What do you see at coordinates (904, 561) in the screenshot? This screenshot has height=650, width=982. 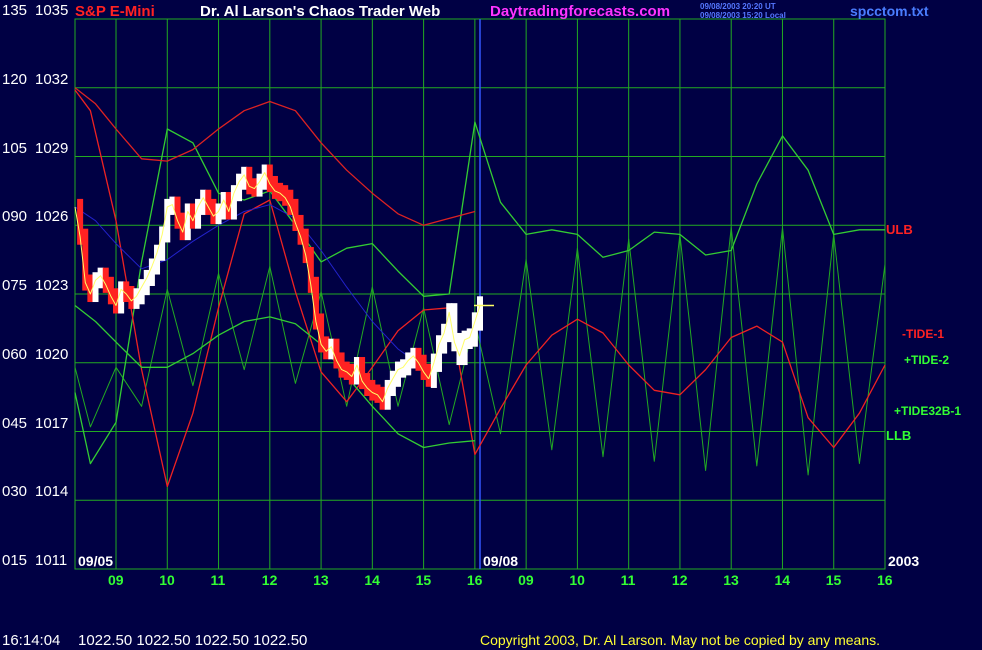 I see `year-label: 2003` at bounding box center [904, 561].